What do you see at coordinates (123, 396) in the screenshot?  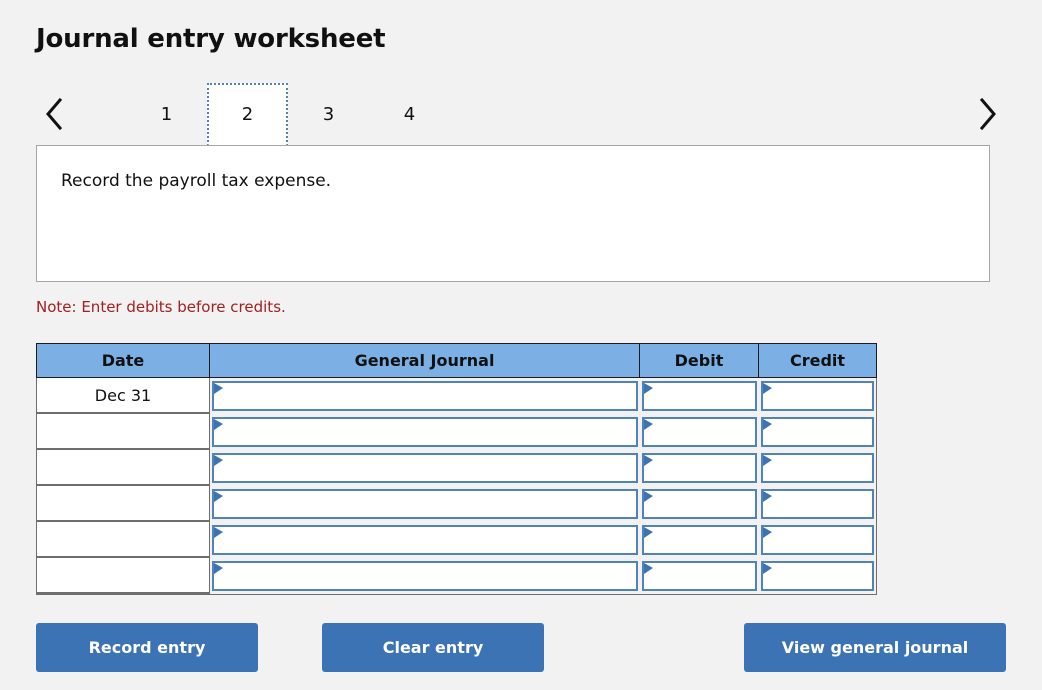 I see `date-cell: Dec 31` at bounding box center [123, 396].